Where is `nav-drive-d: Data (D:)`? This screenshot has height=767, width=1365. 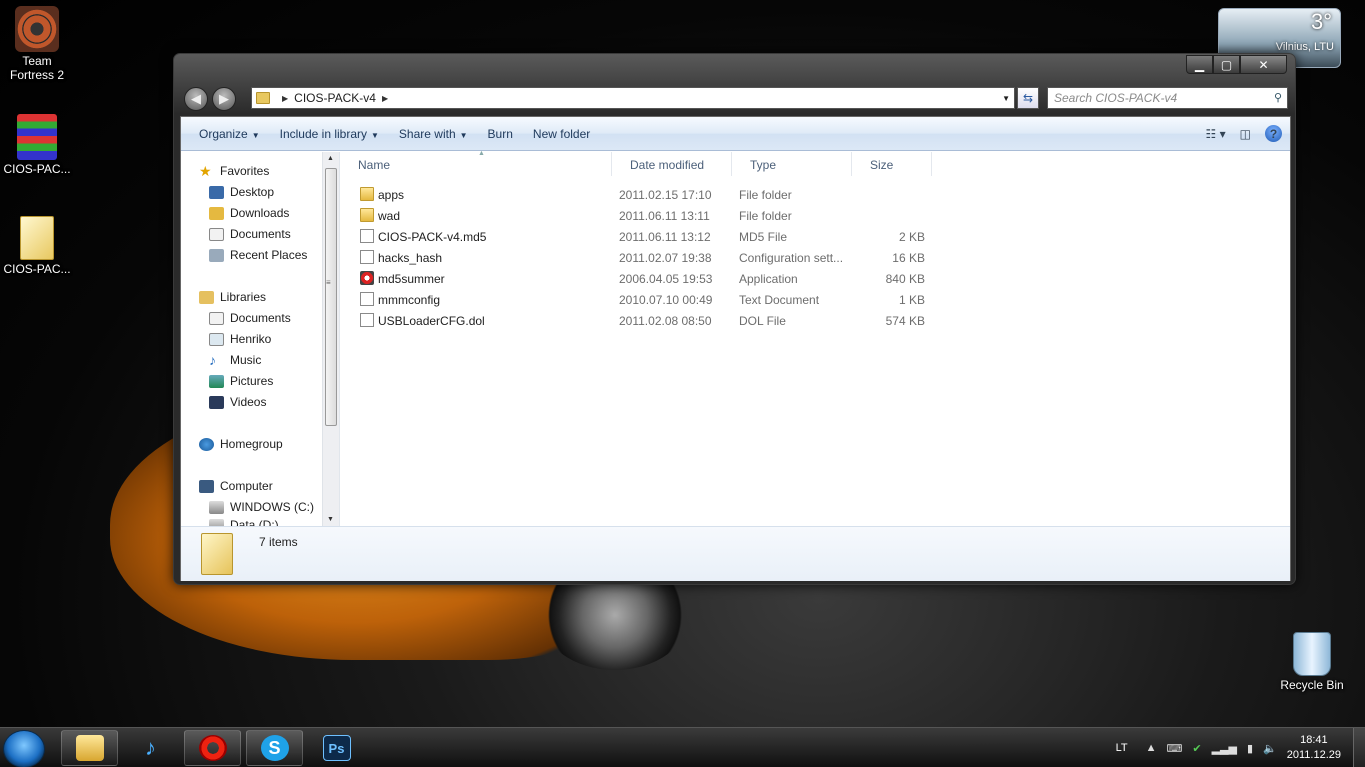
nav-drive-d: Data (D:) is located at coordinates (244, 522).